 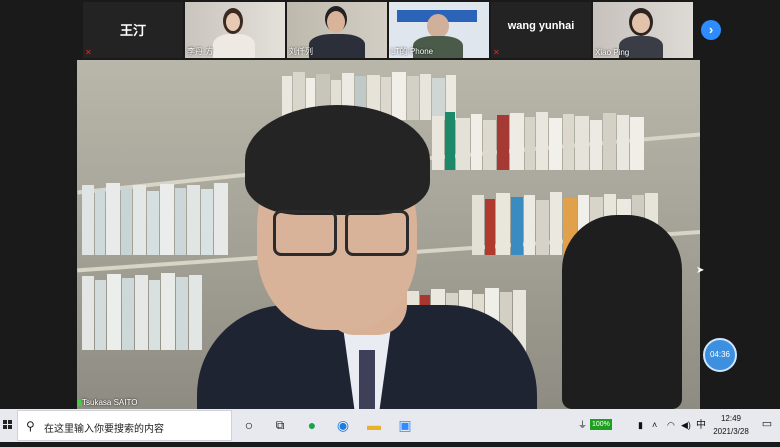 I want to click on notification-icon: ▭, so click(x=767, y=424).